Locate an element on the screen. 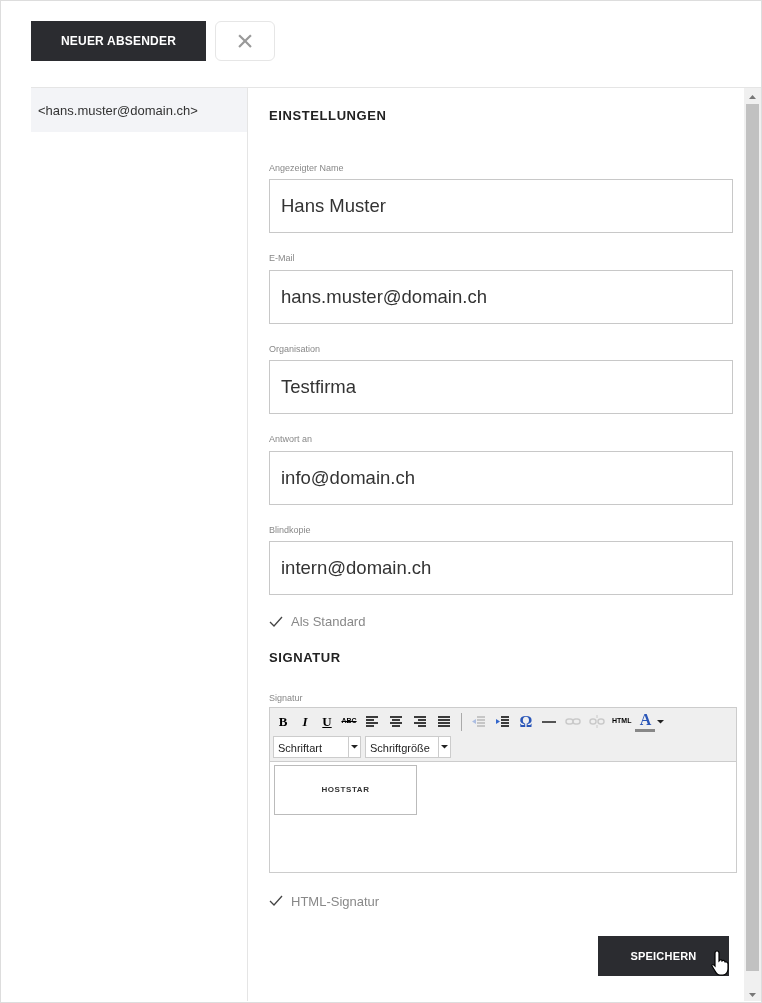 The image size is (762, 1003). field-label: Blindkopie is located at coordinates (290, 530).